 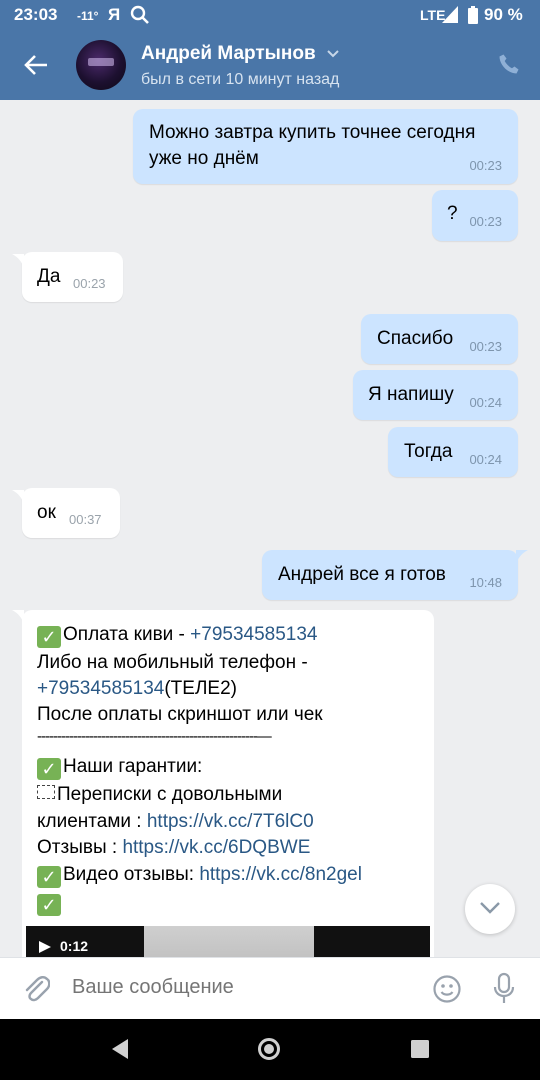 I want to click on message-time: 00:37, so click(x=85, y=519).